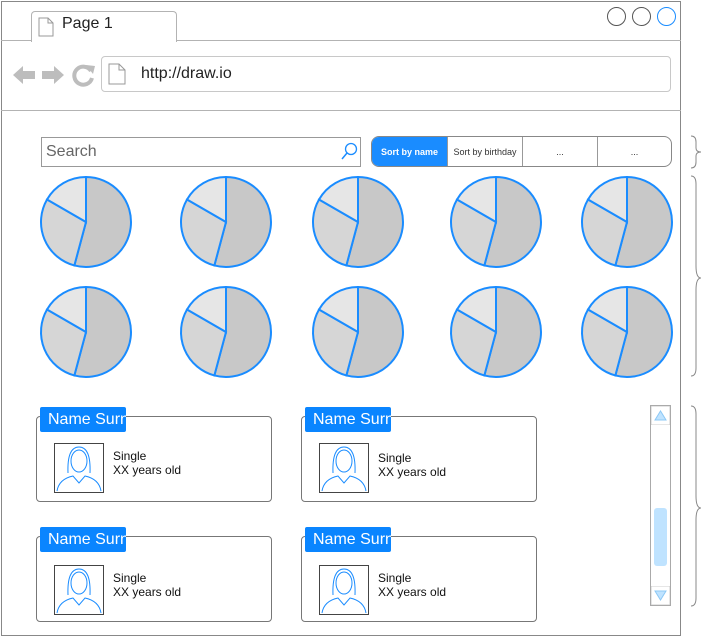 The image size is (703, 641). What do you see at coordinates (660, 595) in the screenshot?
I see `scroll-down-arrow-icon` at bounding box center [660, 595].